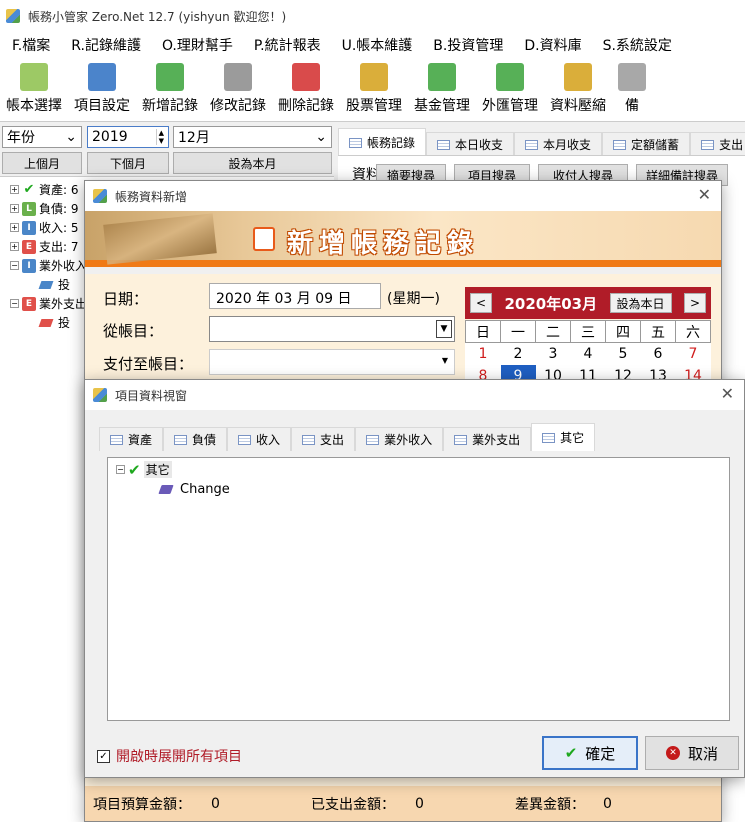 Image resolution: width=745 pixels, height=822 pixels. What do you see at coordinates (142, 804) in the screenshot?
I see `budget-label: 項目預算金額：` at bounding box center [142, 804].